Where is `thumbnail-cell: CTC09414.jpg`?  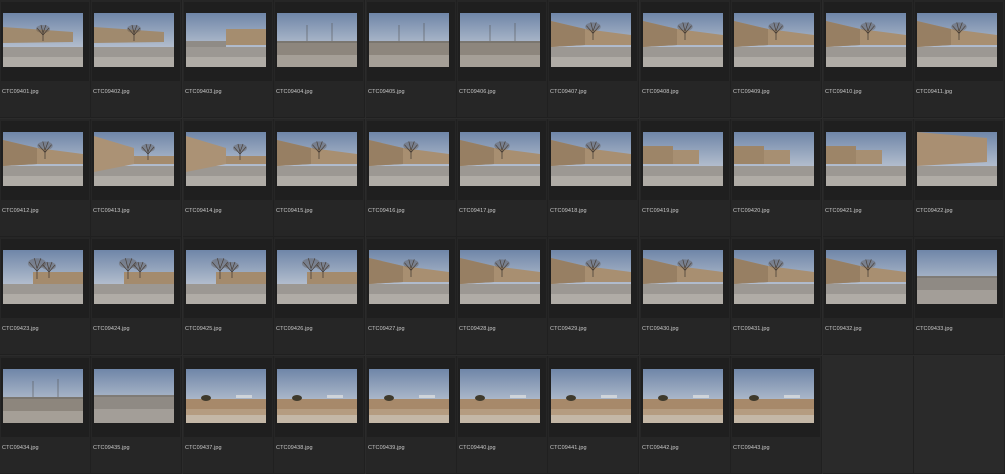 thumbnail-cell: CTC09414.jpg is located at coordinates (228, 178).